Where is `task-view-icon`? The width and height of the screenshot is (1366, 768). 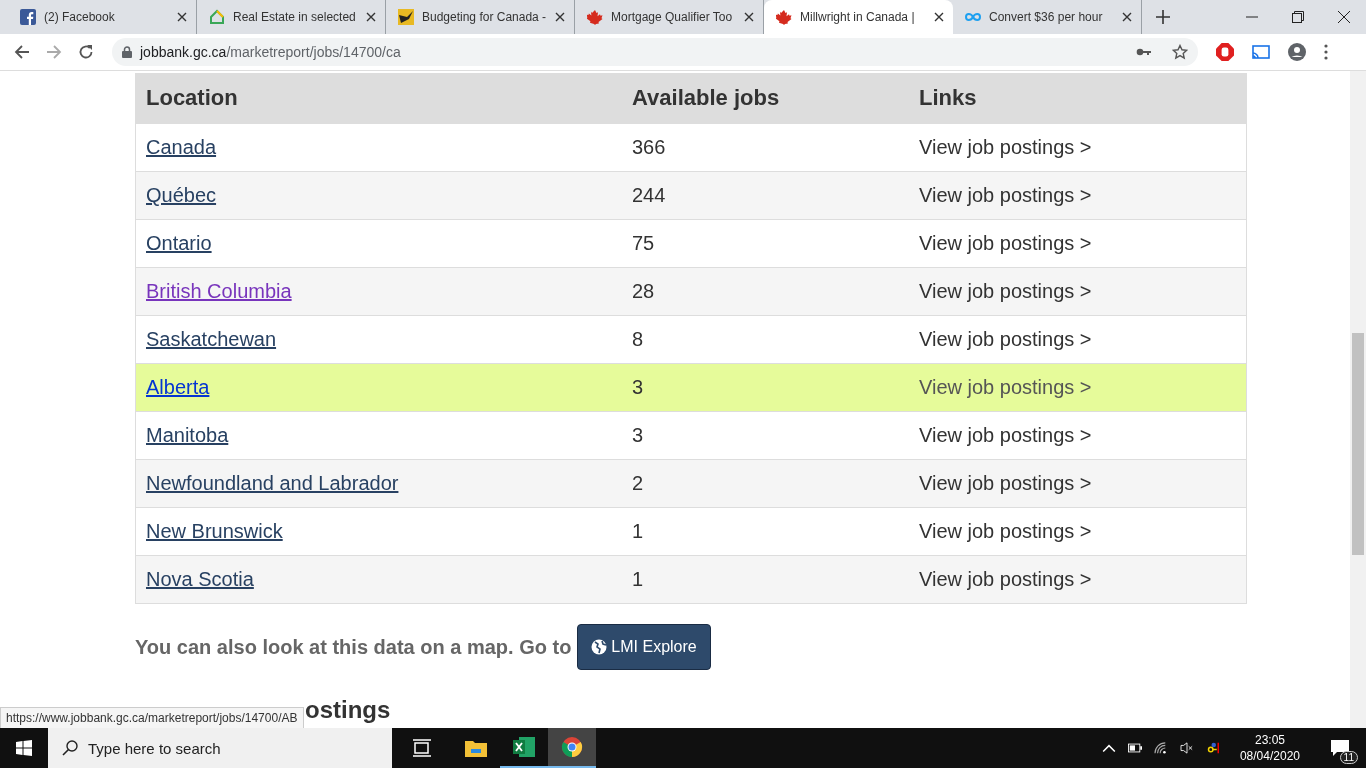 task-view-icon is located at coordinates (422, 748).